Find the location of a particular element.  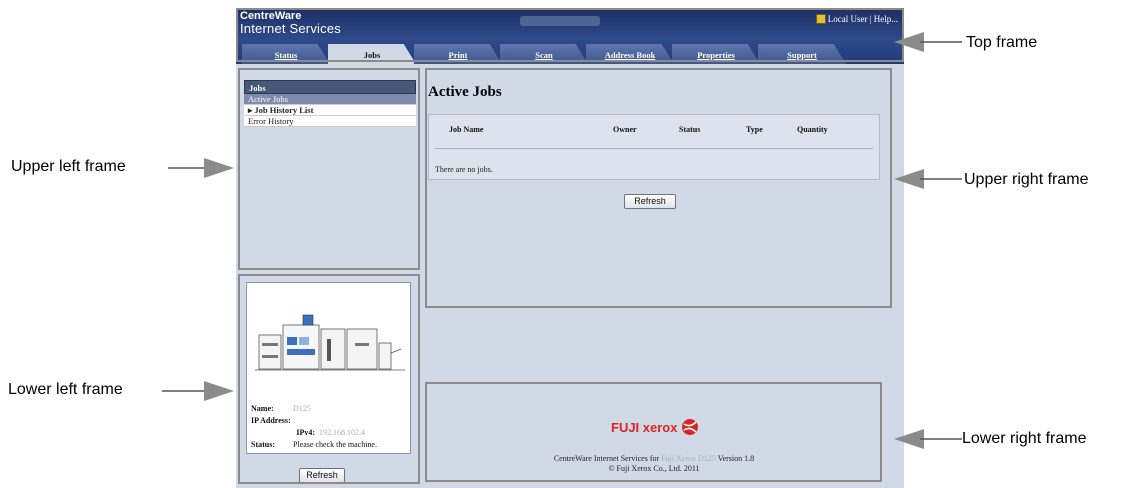

lower-right-frame-label: Lower right frame is located at coordinates (1024, 438).